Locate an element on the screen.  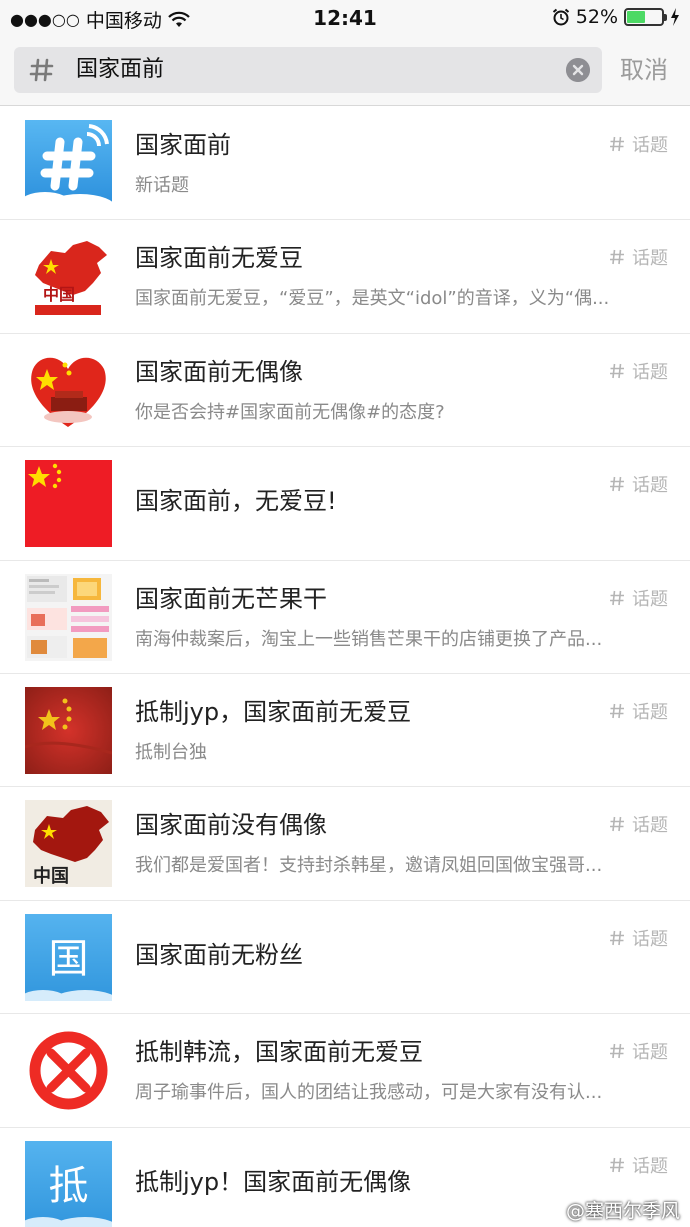
topic-title: 国家面前没有偶像 is located at coordinates (231, 825).